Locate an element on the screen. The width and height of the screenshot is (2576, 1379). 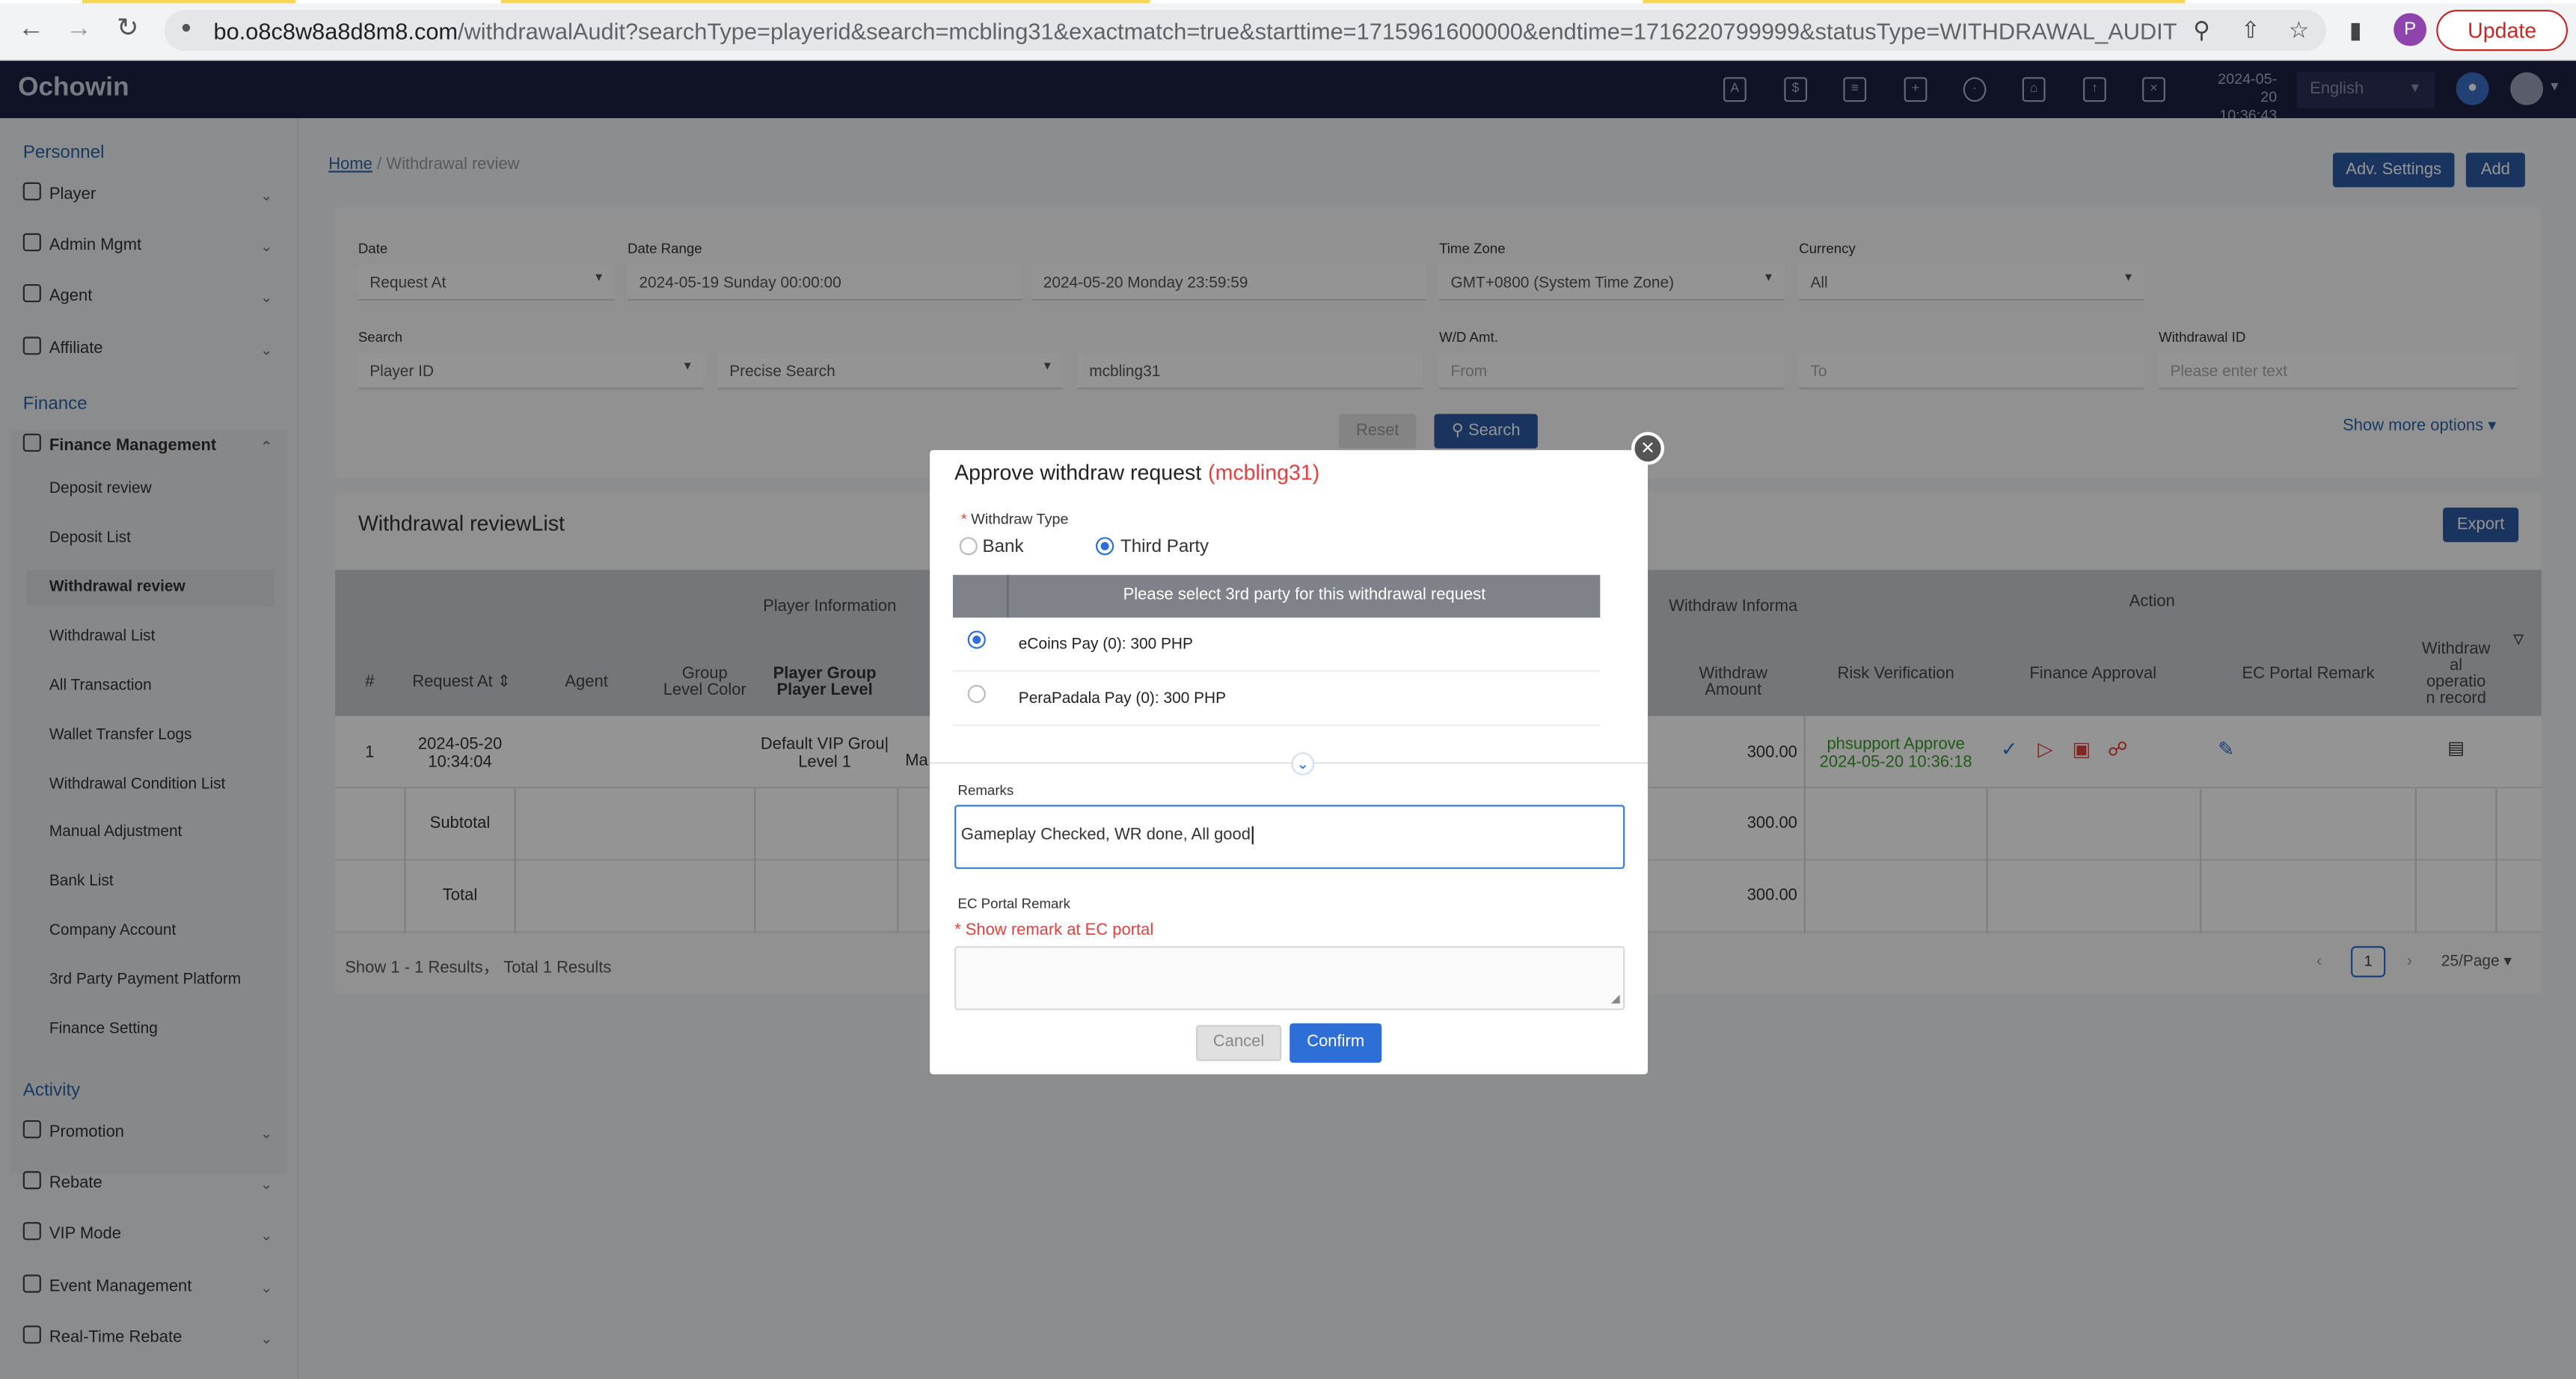
dialog-player-id: (mcbling31) is located at coordinates (1264, 472).